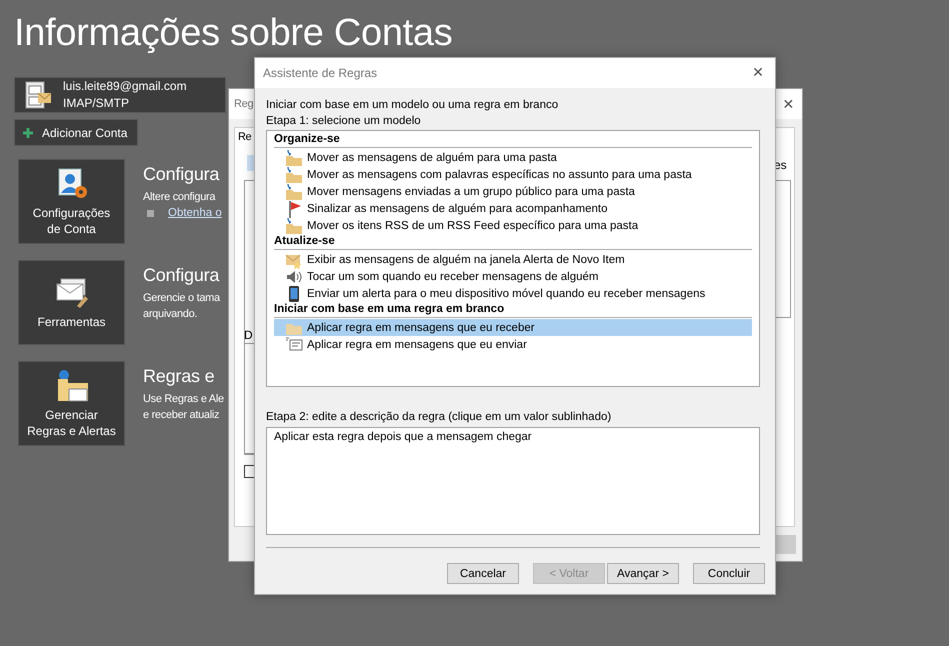 This screenshot has height=646, width=949. Describe the element at coordinates (513, 310) in the screenshot. I see `group-heading: Iniciar com base em uma regra em branco` at that location.